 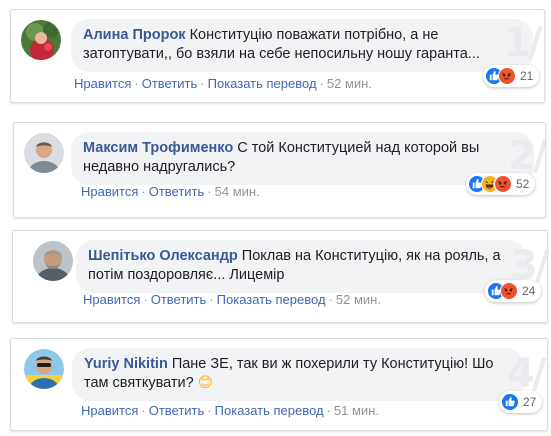 I want to click on reactions-summary: 21, so click(x=511, y=76).